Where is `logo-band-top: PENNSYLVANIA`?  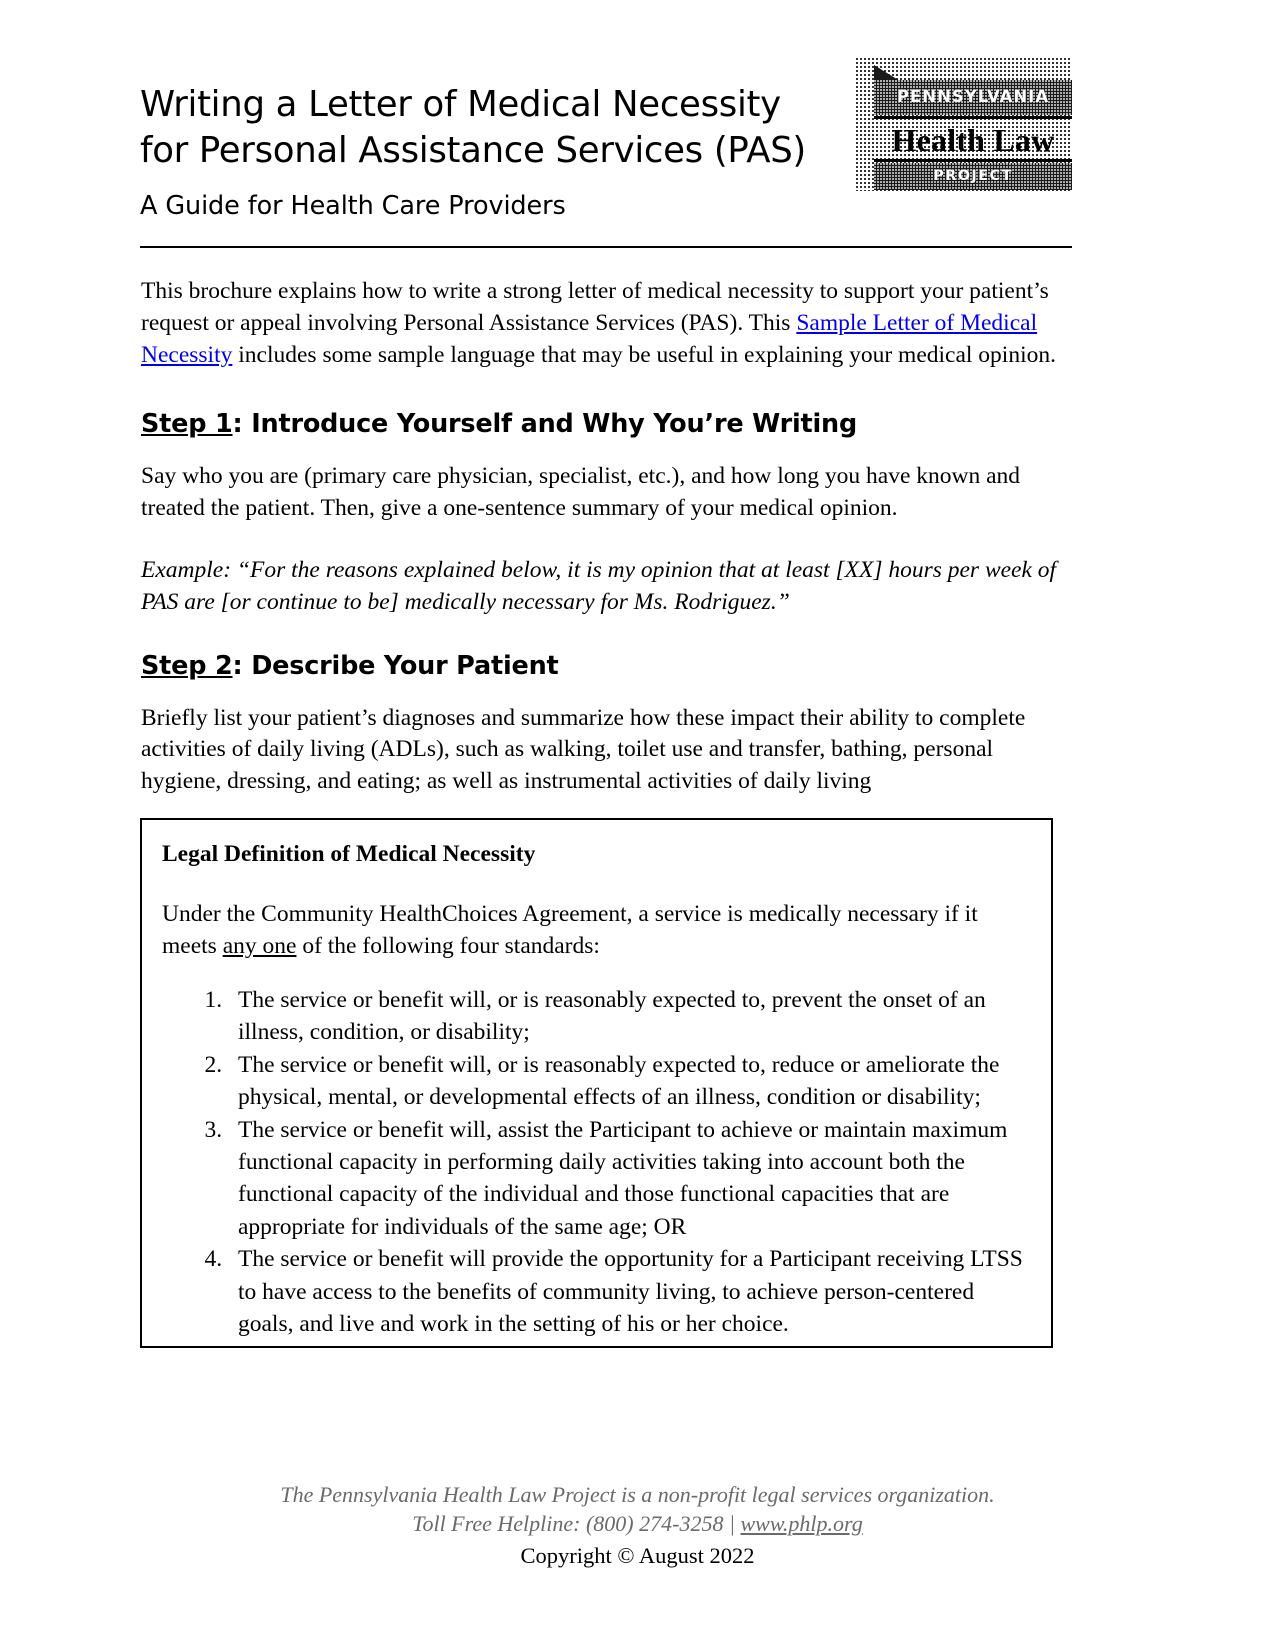
logo-band-top: PENNSYLVANIA is located at coordinates (973, 97).